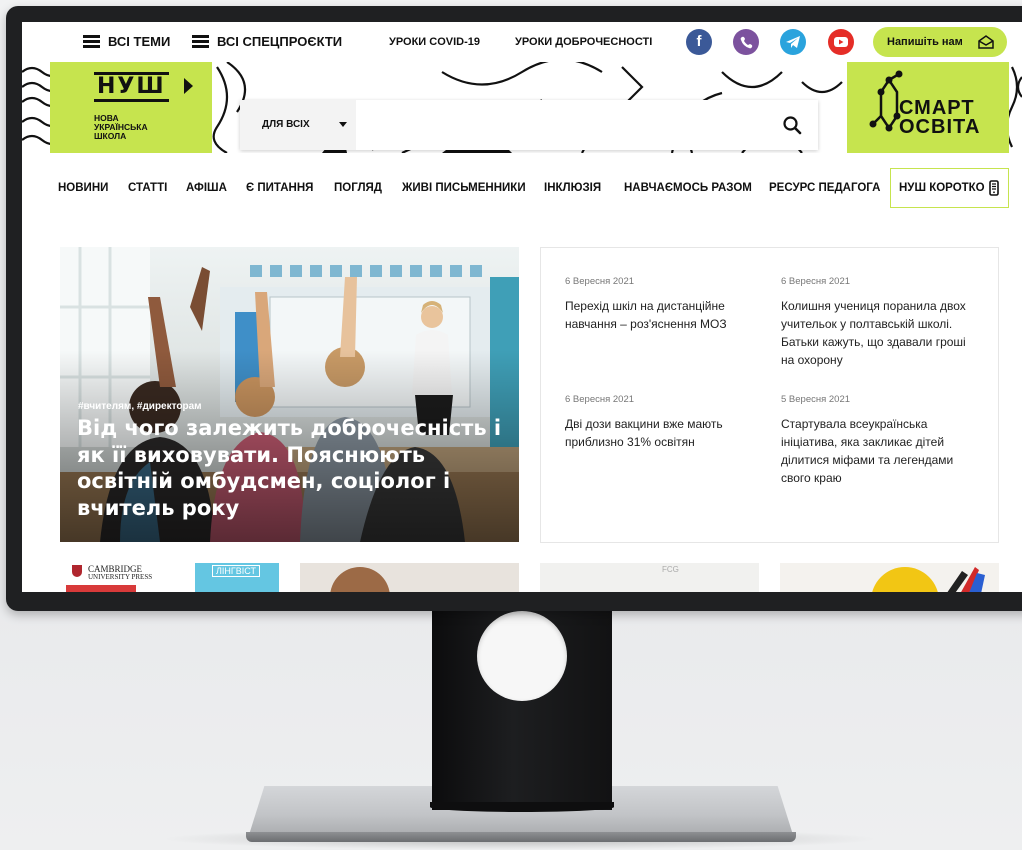 The height and width of the screenshot is (850, 1022). What do you see at coordinates (670, 569) in the screenshot?
I see `fcg-label: FCG` at bounding box center [670, 569].